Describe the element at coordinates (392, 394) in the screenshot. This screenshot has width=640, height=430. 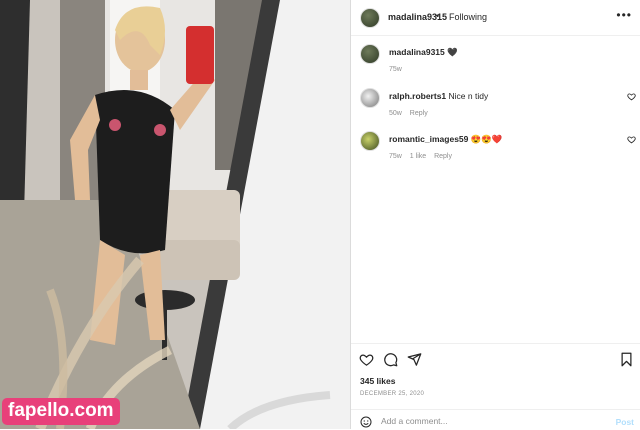
I see `post-date: DECEMBER 25, 2020` at that location.